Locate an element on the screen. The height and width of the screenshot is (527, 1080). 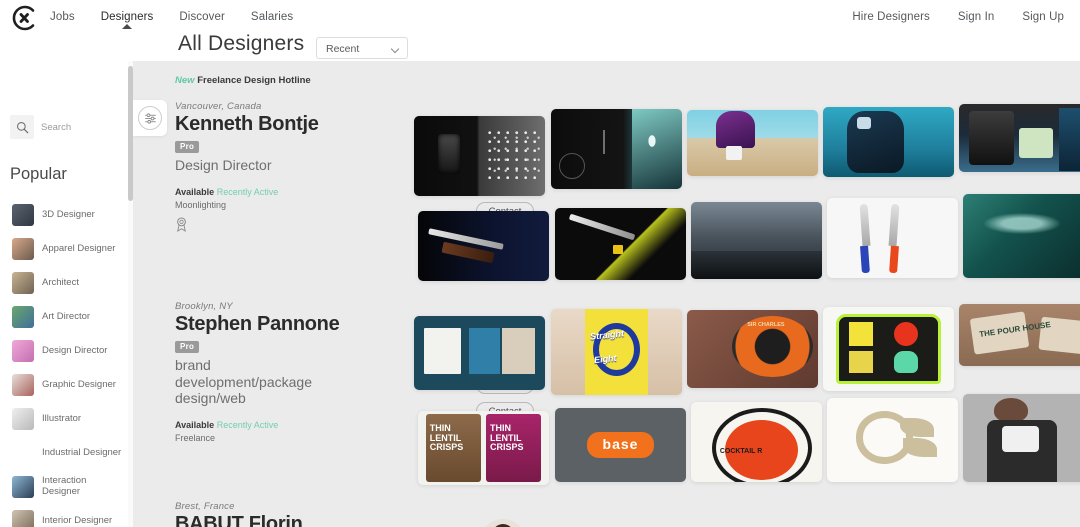
sidebar-item-label: Apparel Designer is located at coordinates (79, 248).